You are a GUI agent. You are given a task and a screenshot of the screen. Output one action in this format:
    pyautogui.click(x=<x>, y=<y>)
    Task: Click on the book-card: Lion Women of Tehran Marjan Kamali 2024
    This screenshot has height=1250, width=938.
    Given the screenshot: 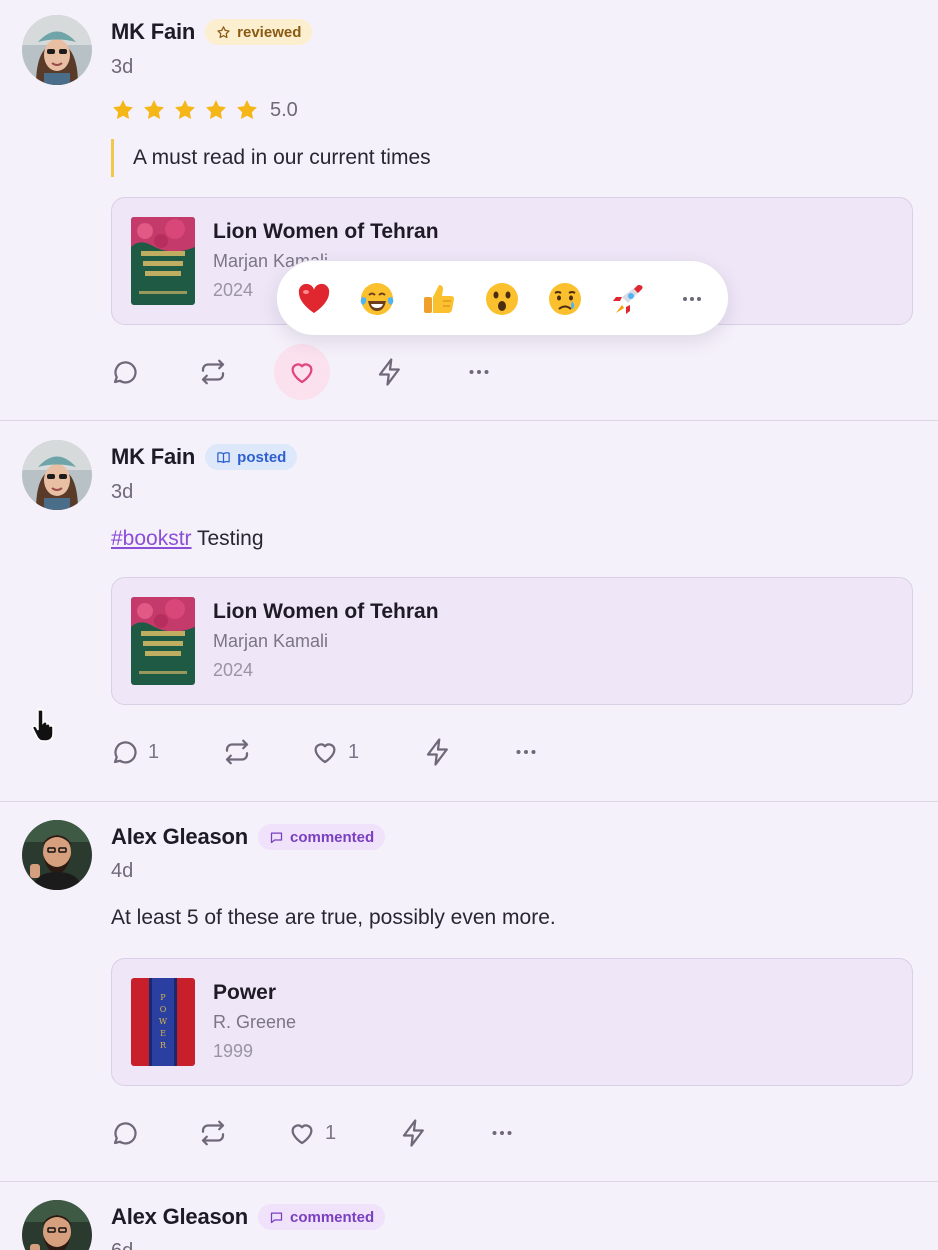 What is the action you would take?
    pyautogui.click(x=512, y=641)
    